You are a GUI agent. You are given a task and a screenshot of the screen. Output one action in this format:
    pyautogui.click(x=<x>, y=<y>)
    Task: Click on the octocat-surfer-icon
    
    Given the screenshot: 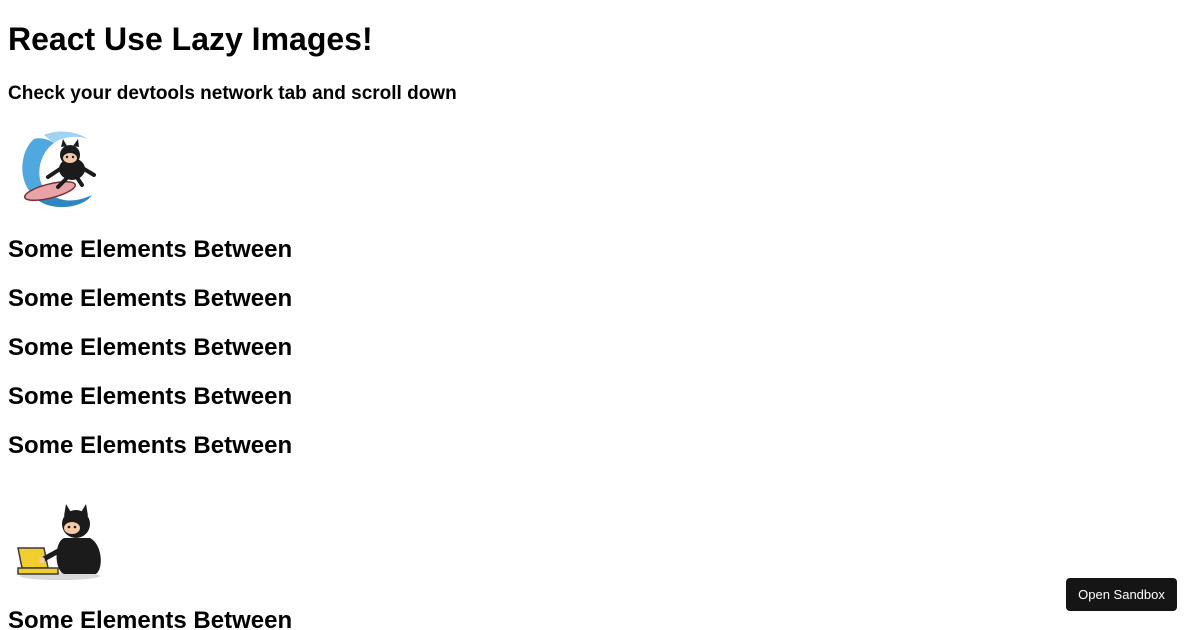 What is the action you would take?
    pyautogui.click(x=59, y=169)
    